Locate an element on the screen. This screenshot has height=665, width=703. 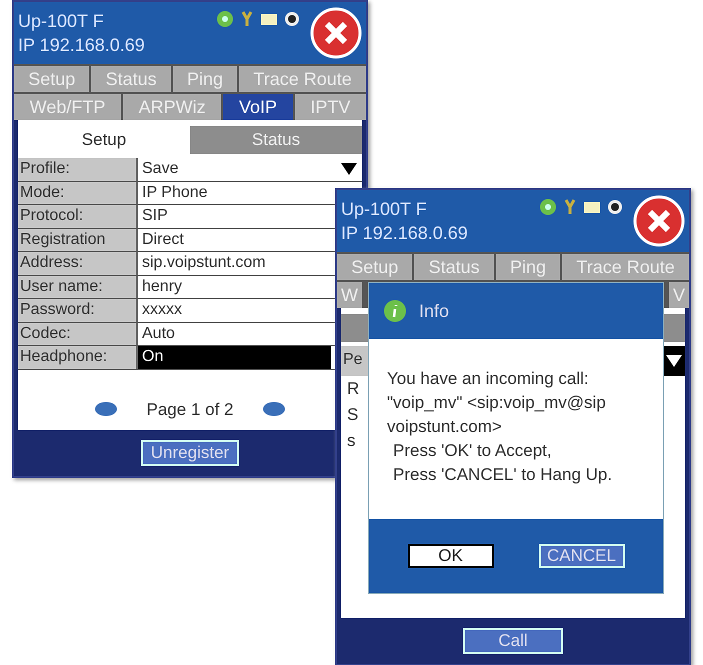
field-label: User name: is located at coordinates (78, 287).